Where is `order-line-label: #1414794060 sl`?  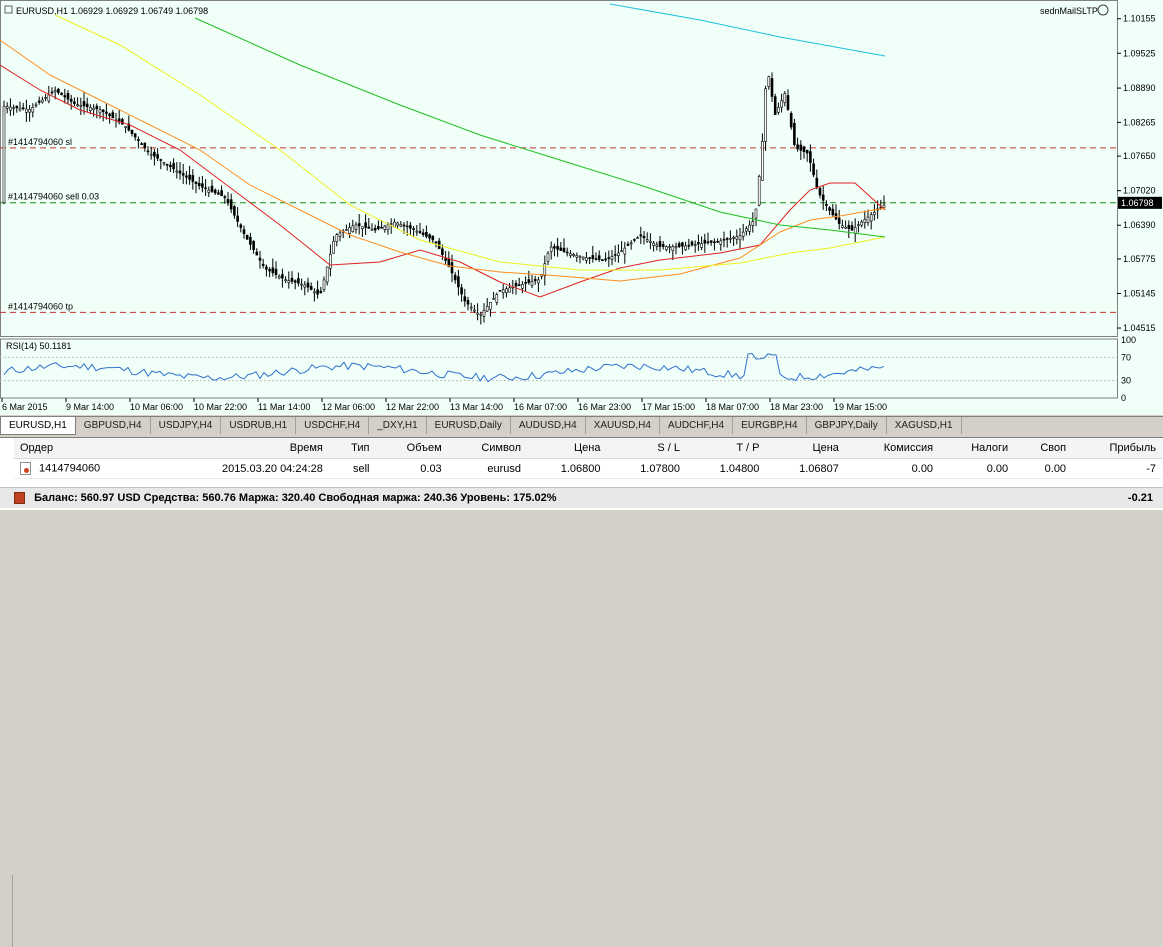
order-line-label: #1414794060 sl is located at coordinates (40, 142).